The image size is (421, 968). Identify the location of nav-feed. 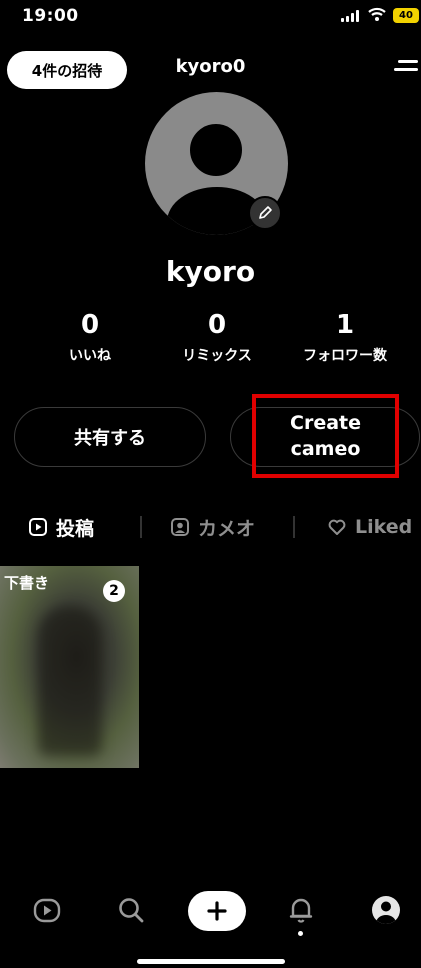
(47, 910).